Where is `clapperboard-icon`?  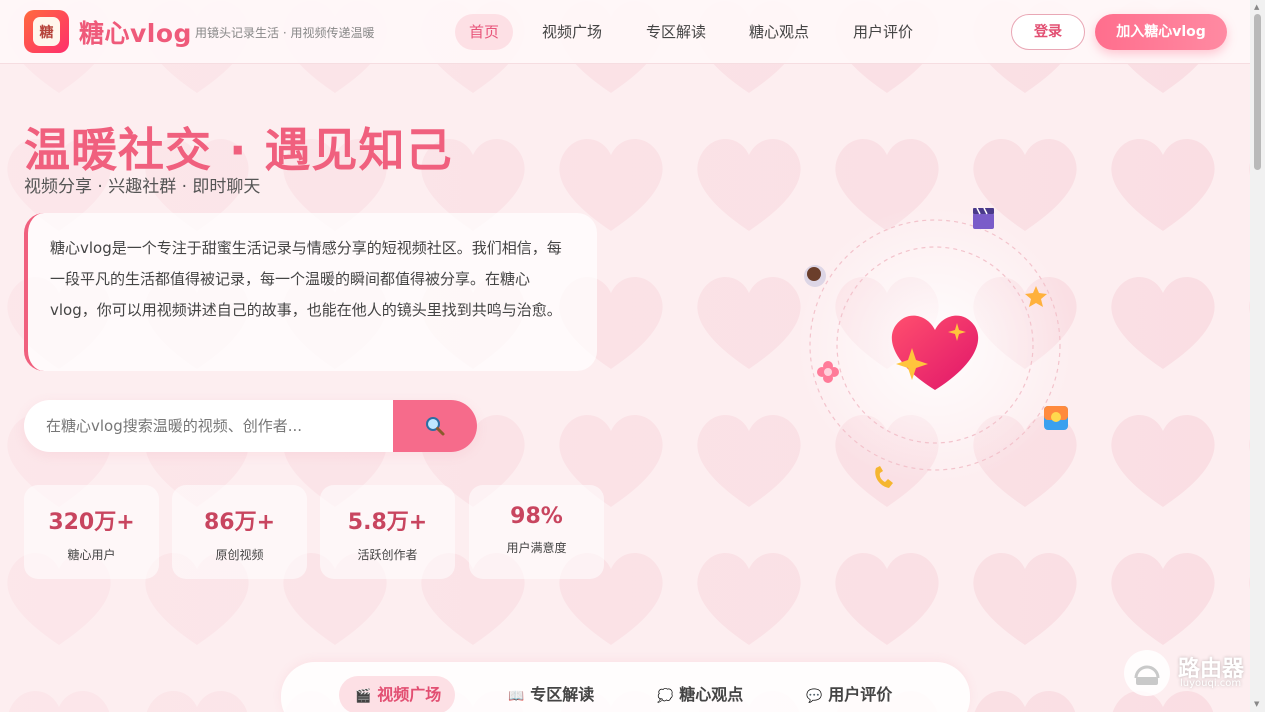
clapperboard-icon is located at coordinates (983, 218).